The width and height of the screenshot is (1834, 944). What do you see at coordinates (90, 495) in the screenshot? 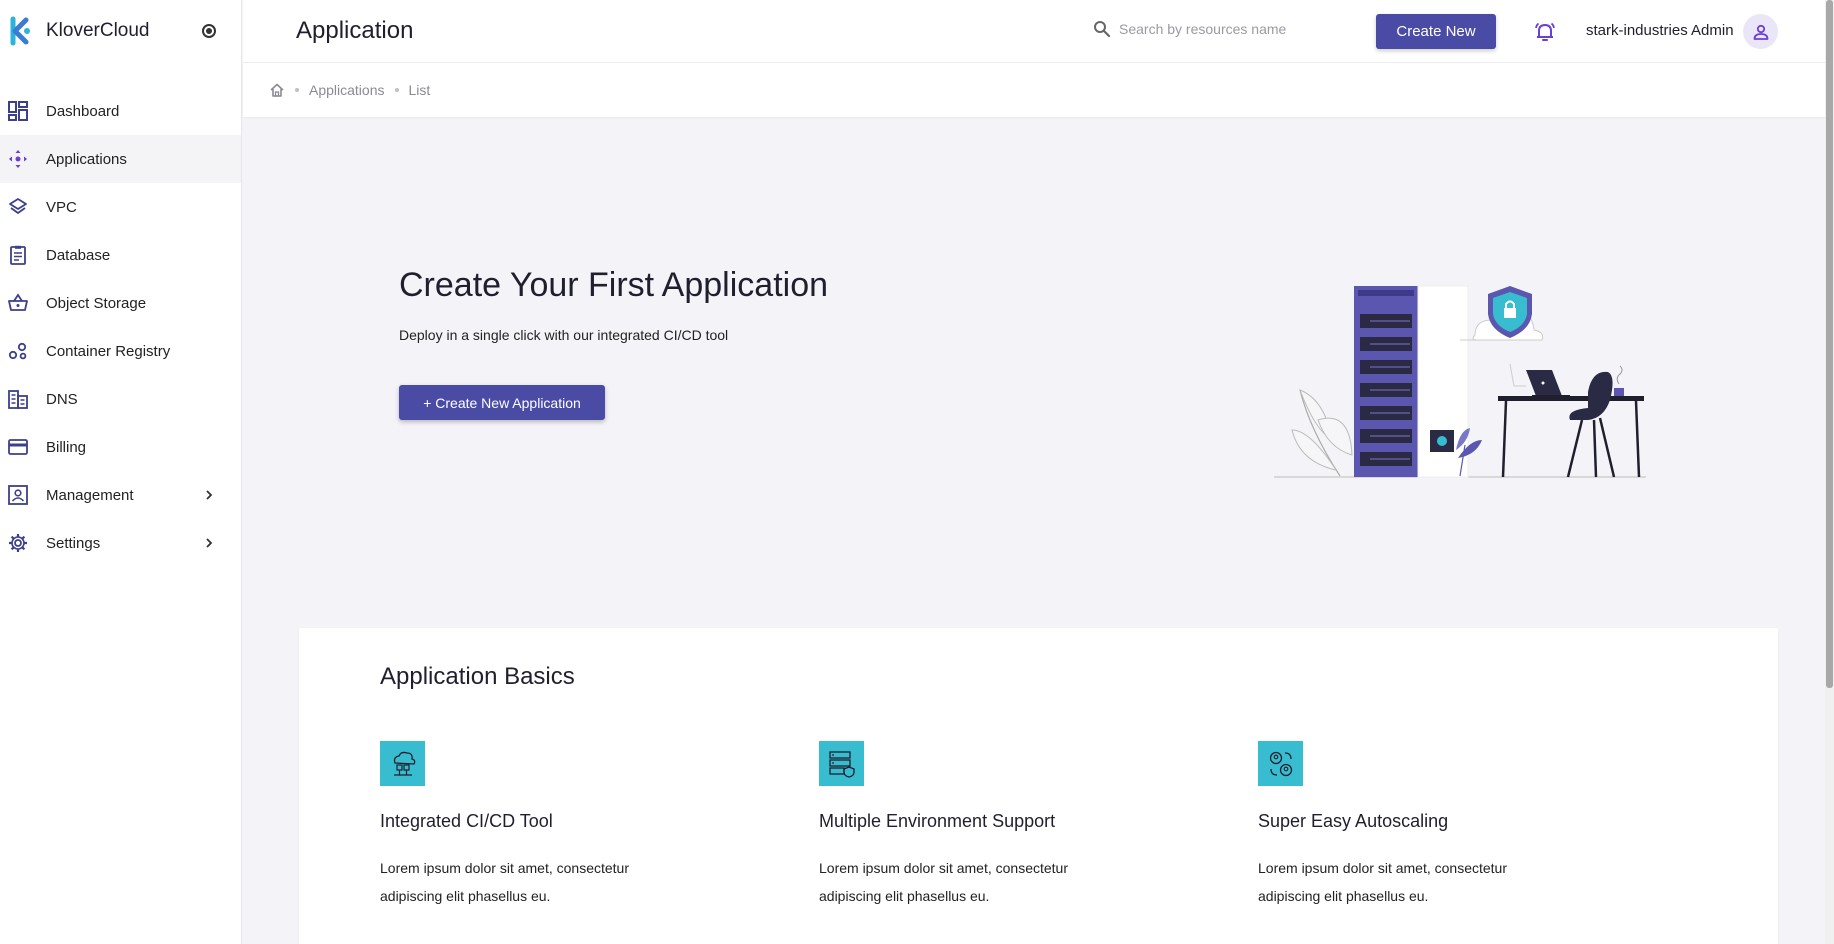
I see `sidebar-item-label: Management` at bounding box center [90, 495].